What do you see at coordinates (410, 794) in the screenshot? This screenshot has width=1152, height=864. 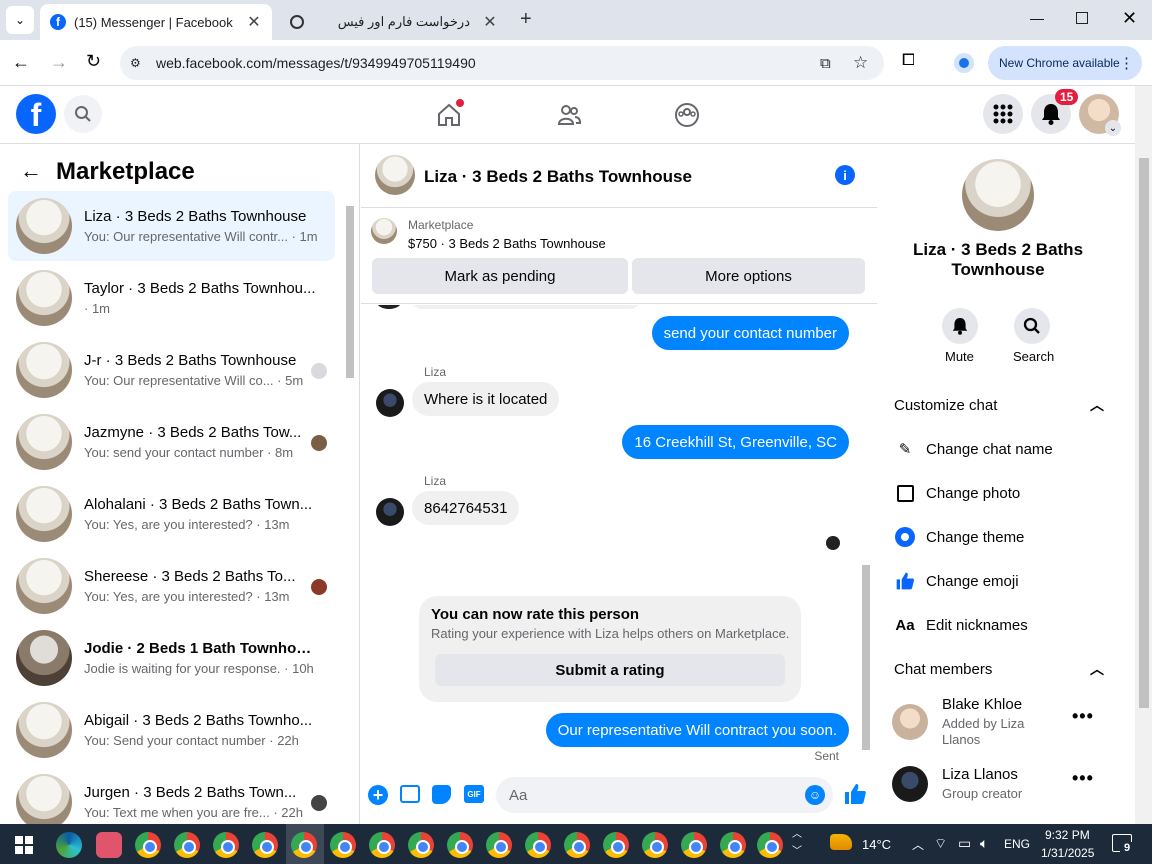 I see `attach-photo-icon` at bounding box center [410, 794].